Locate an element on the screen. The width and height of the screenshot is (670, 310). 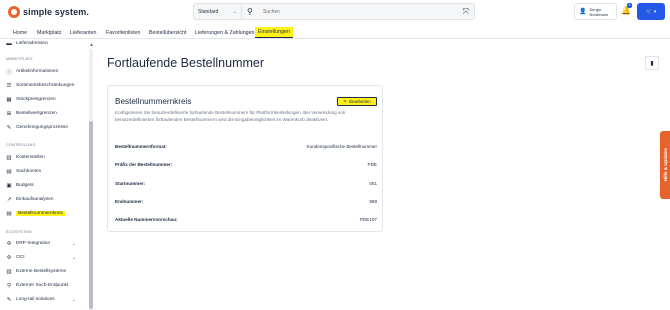
sidebar-item-bestellwertgrenzen: ⊞ Bestellwertgrenzen is located at coordinates (31, 113).